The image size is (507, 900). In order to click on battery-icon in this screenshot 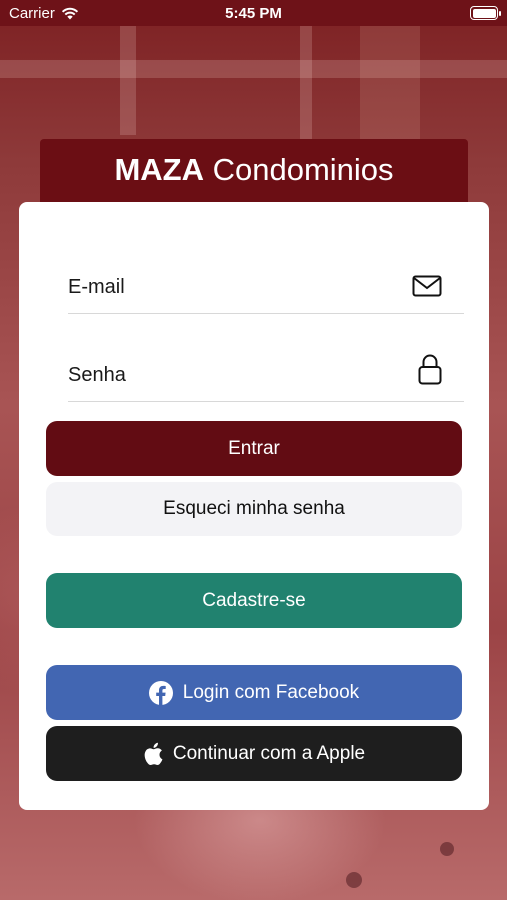, I will do `click(485, 13)`.